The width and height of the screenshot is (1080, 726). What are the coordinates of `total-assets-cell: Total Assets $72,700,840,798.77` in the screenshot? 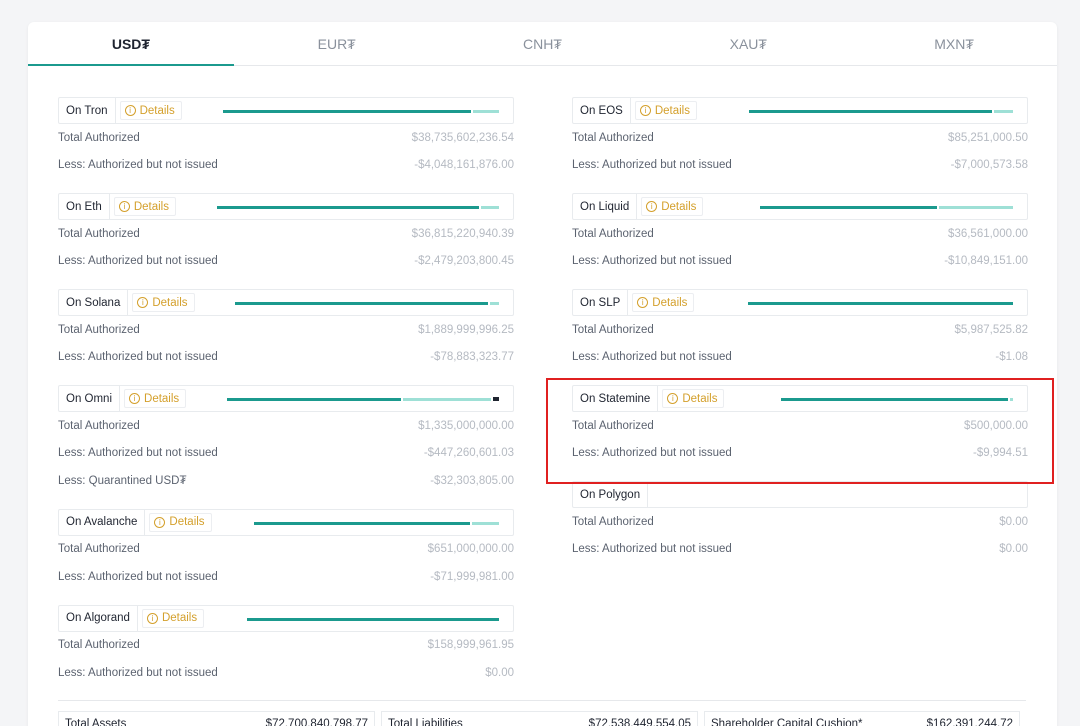 It's located at (216, 718).